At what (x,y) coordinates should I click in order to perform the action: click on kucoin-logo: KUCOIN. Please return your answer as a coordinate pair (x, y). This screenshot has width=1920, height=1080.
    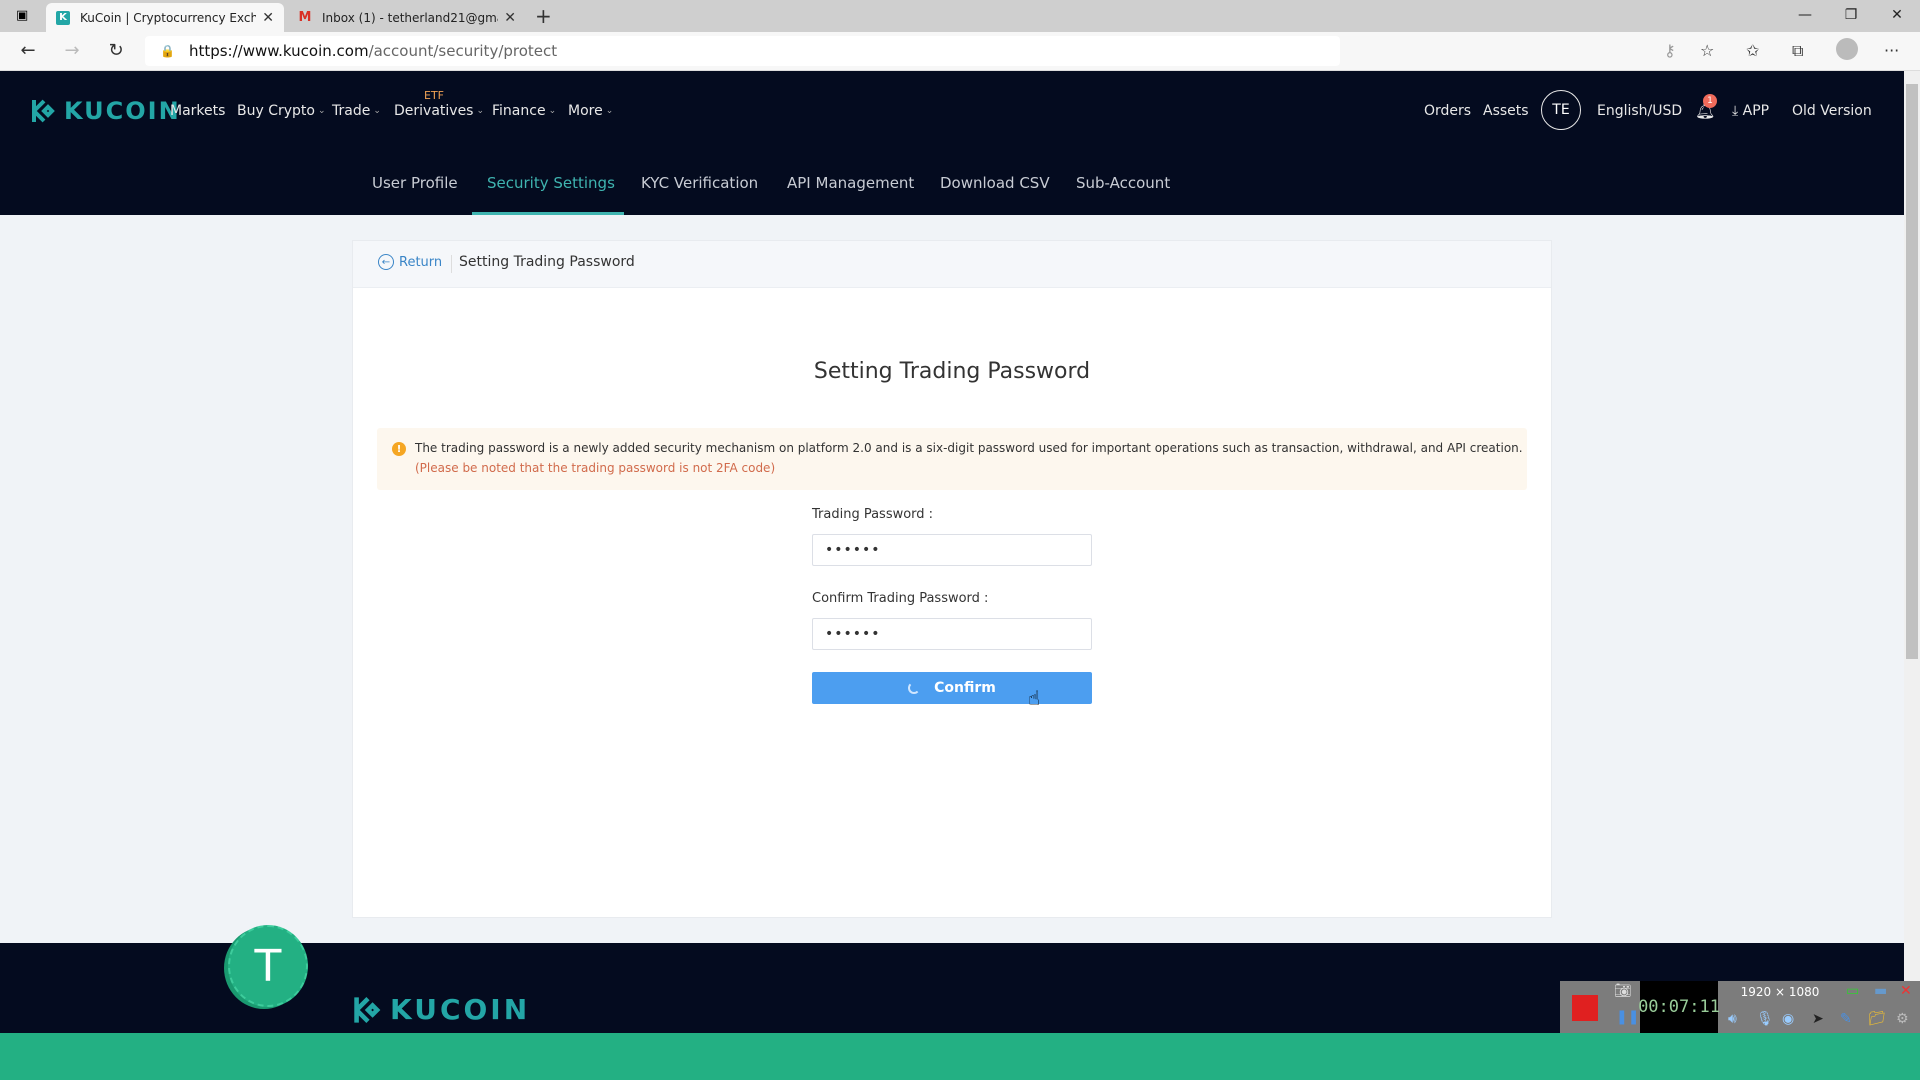
    Looking at the image, I should click on (105, 111).